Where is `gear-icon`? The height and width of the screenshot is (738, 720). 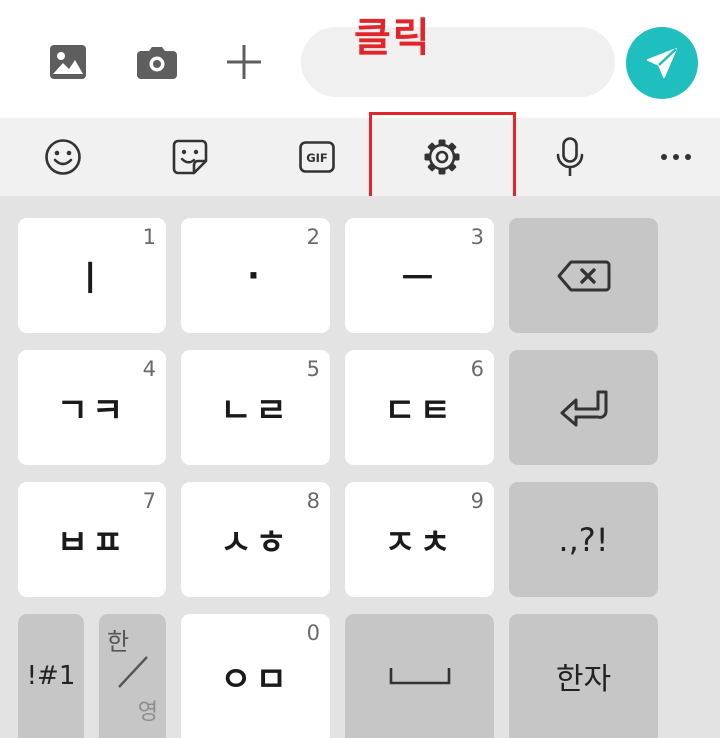
gear-icon is located at coordinates (442, 157).